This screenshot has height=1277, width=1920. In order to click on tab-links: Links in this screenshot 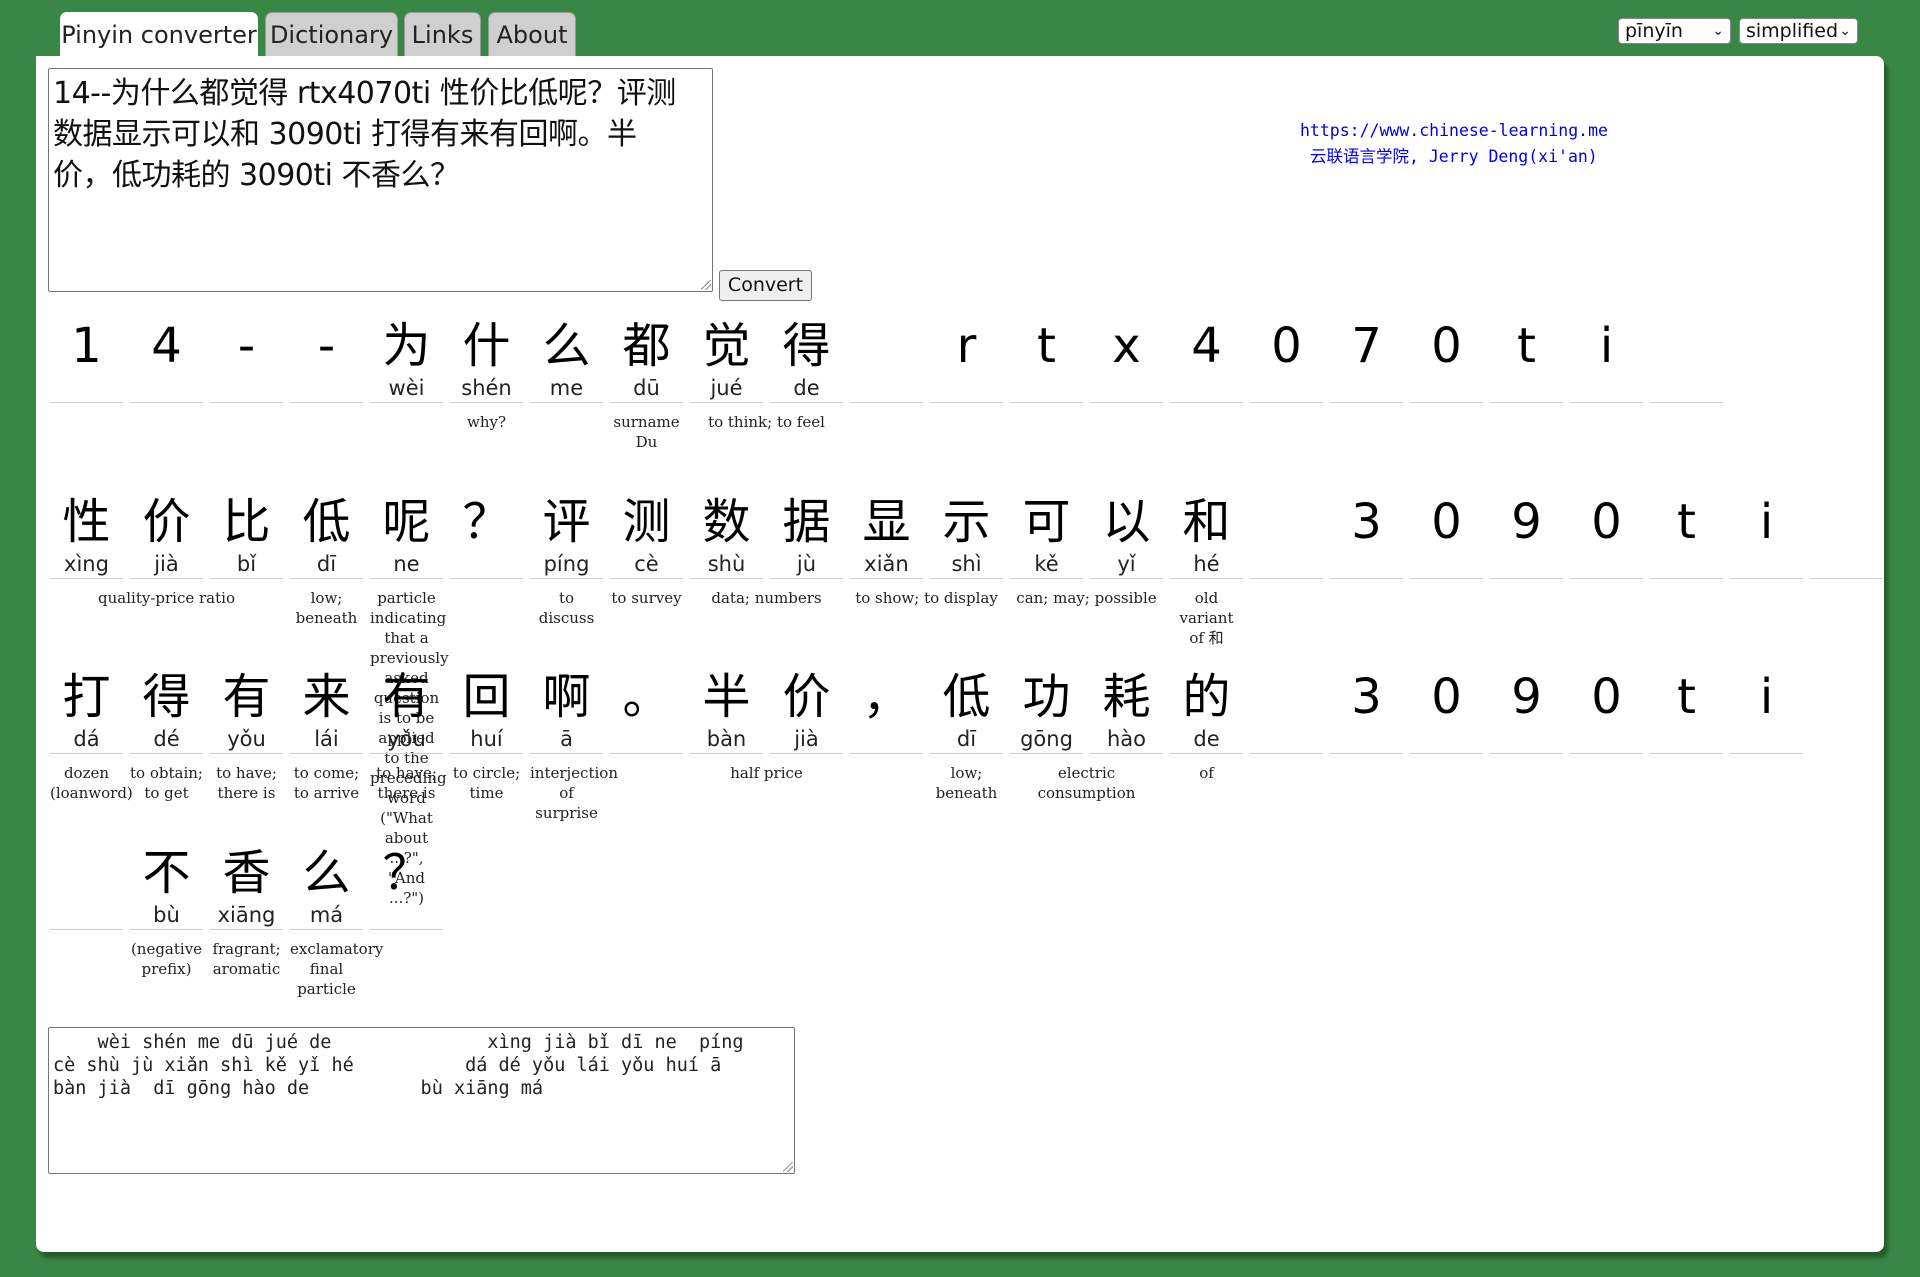, I will do `click(442, 34)`.